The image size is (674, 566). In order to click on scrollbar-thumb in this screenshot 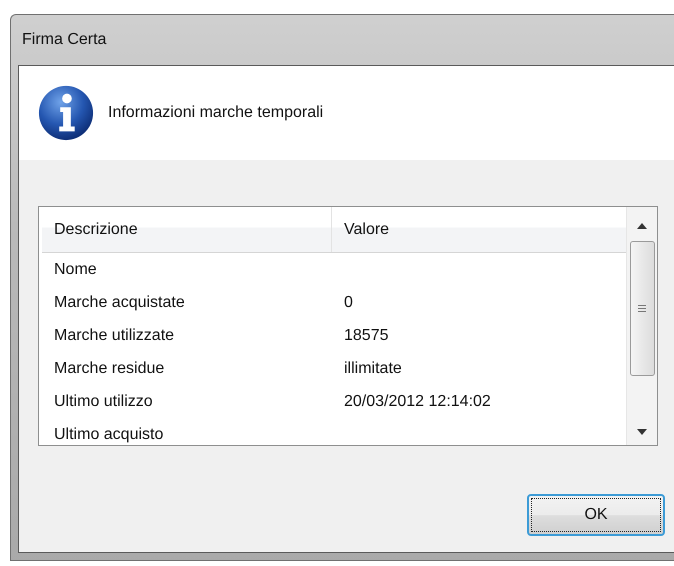, I will do `click(642, 308)`.